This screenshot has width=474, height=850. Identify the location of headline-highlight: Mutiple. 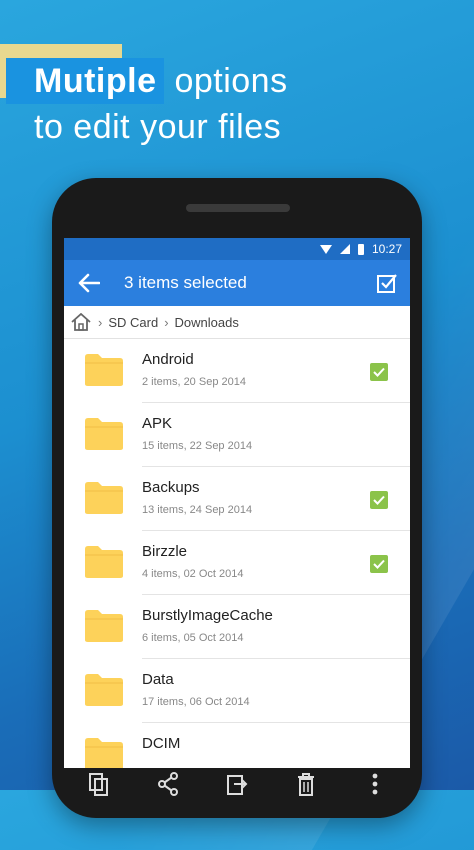
(85, 81).